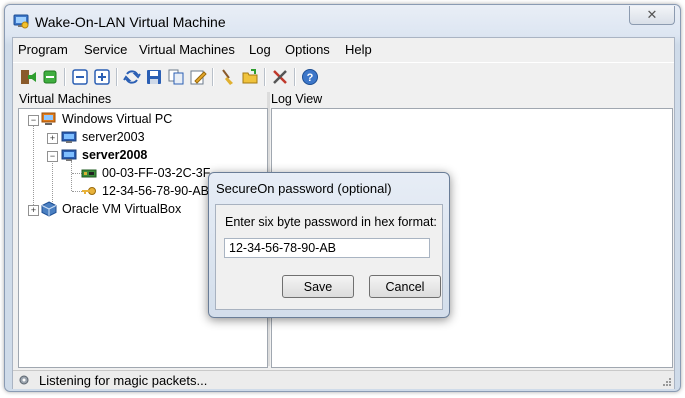 Image resolution: width=685 pixels, height=398 pixels. What do you see at coordinates (405, 286) in the screenshot?
I see `cancel-button: Cancel` at bounding box center [405, 286].